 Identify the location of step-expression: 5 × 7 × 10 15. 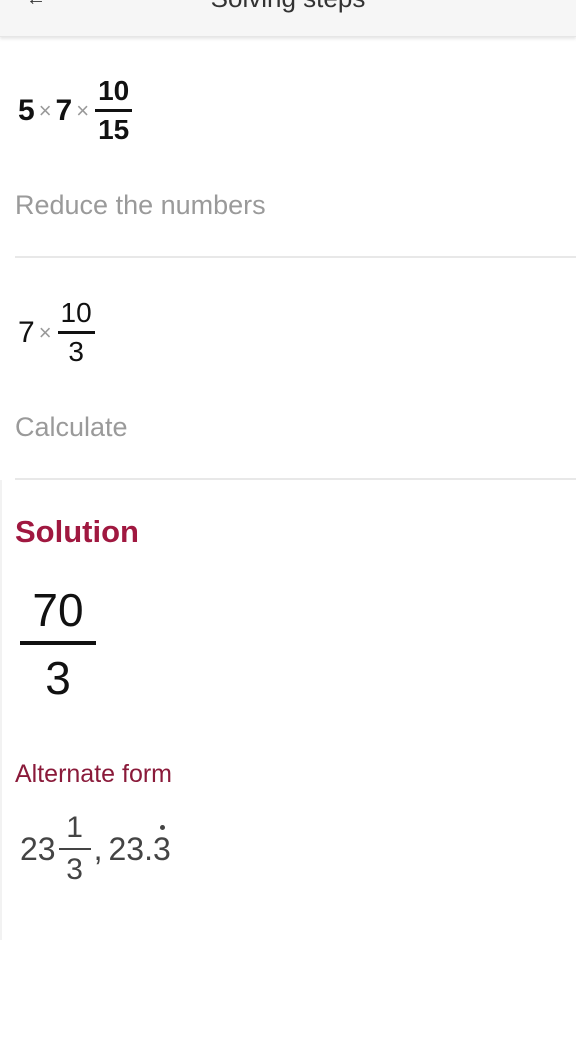
(75, 110).